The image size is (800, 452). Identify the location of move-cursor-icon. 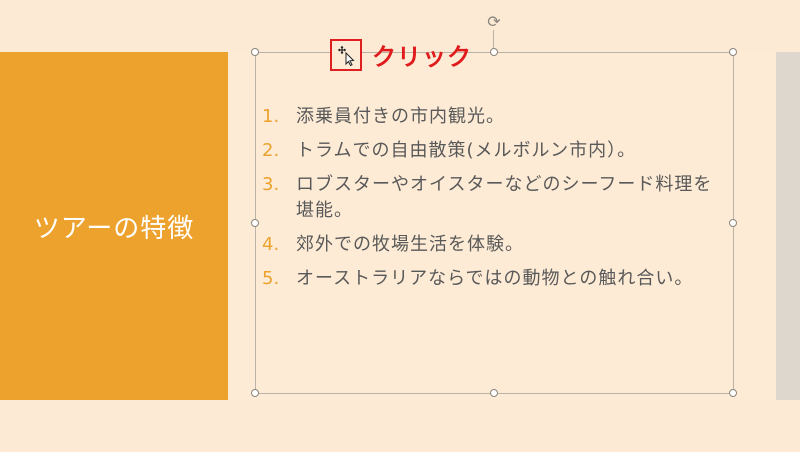
(346, 56).